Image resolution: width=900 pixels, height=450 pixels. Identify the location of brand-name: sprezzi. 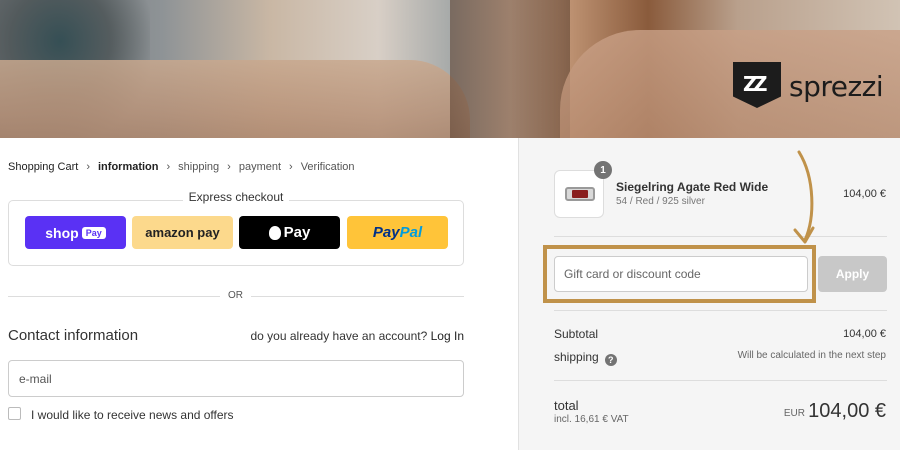
(836, 86).